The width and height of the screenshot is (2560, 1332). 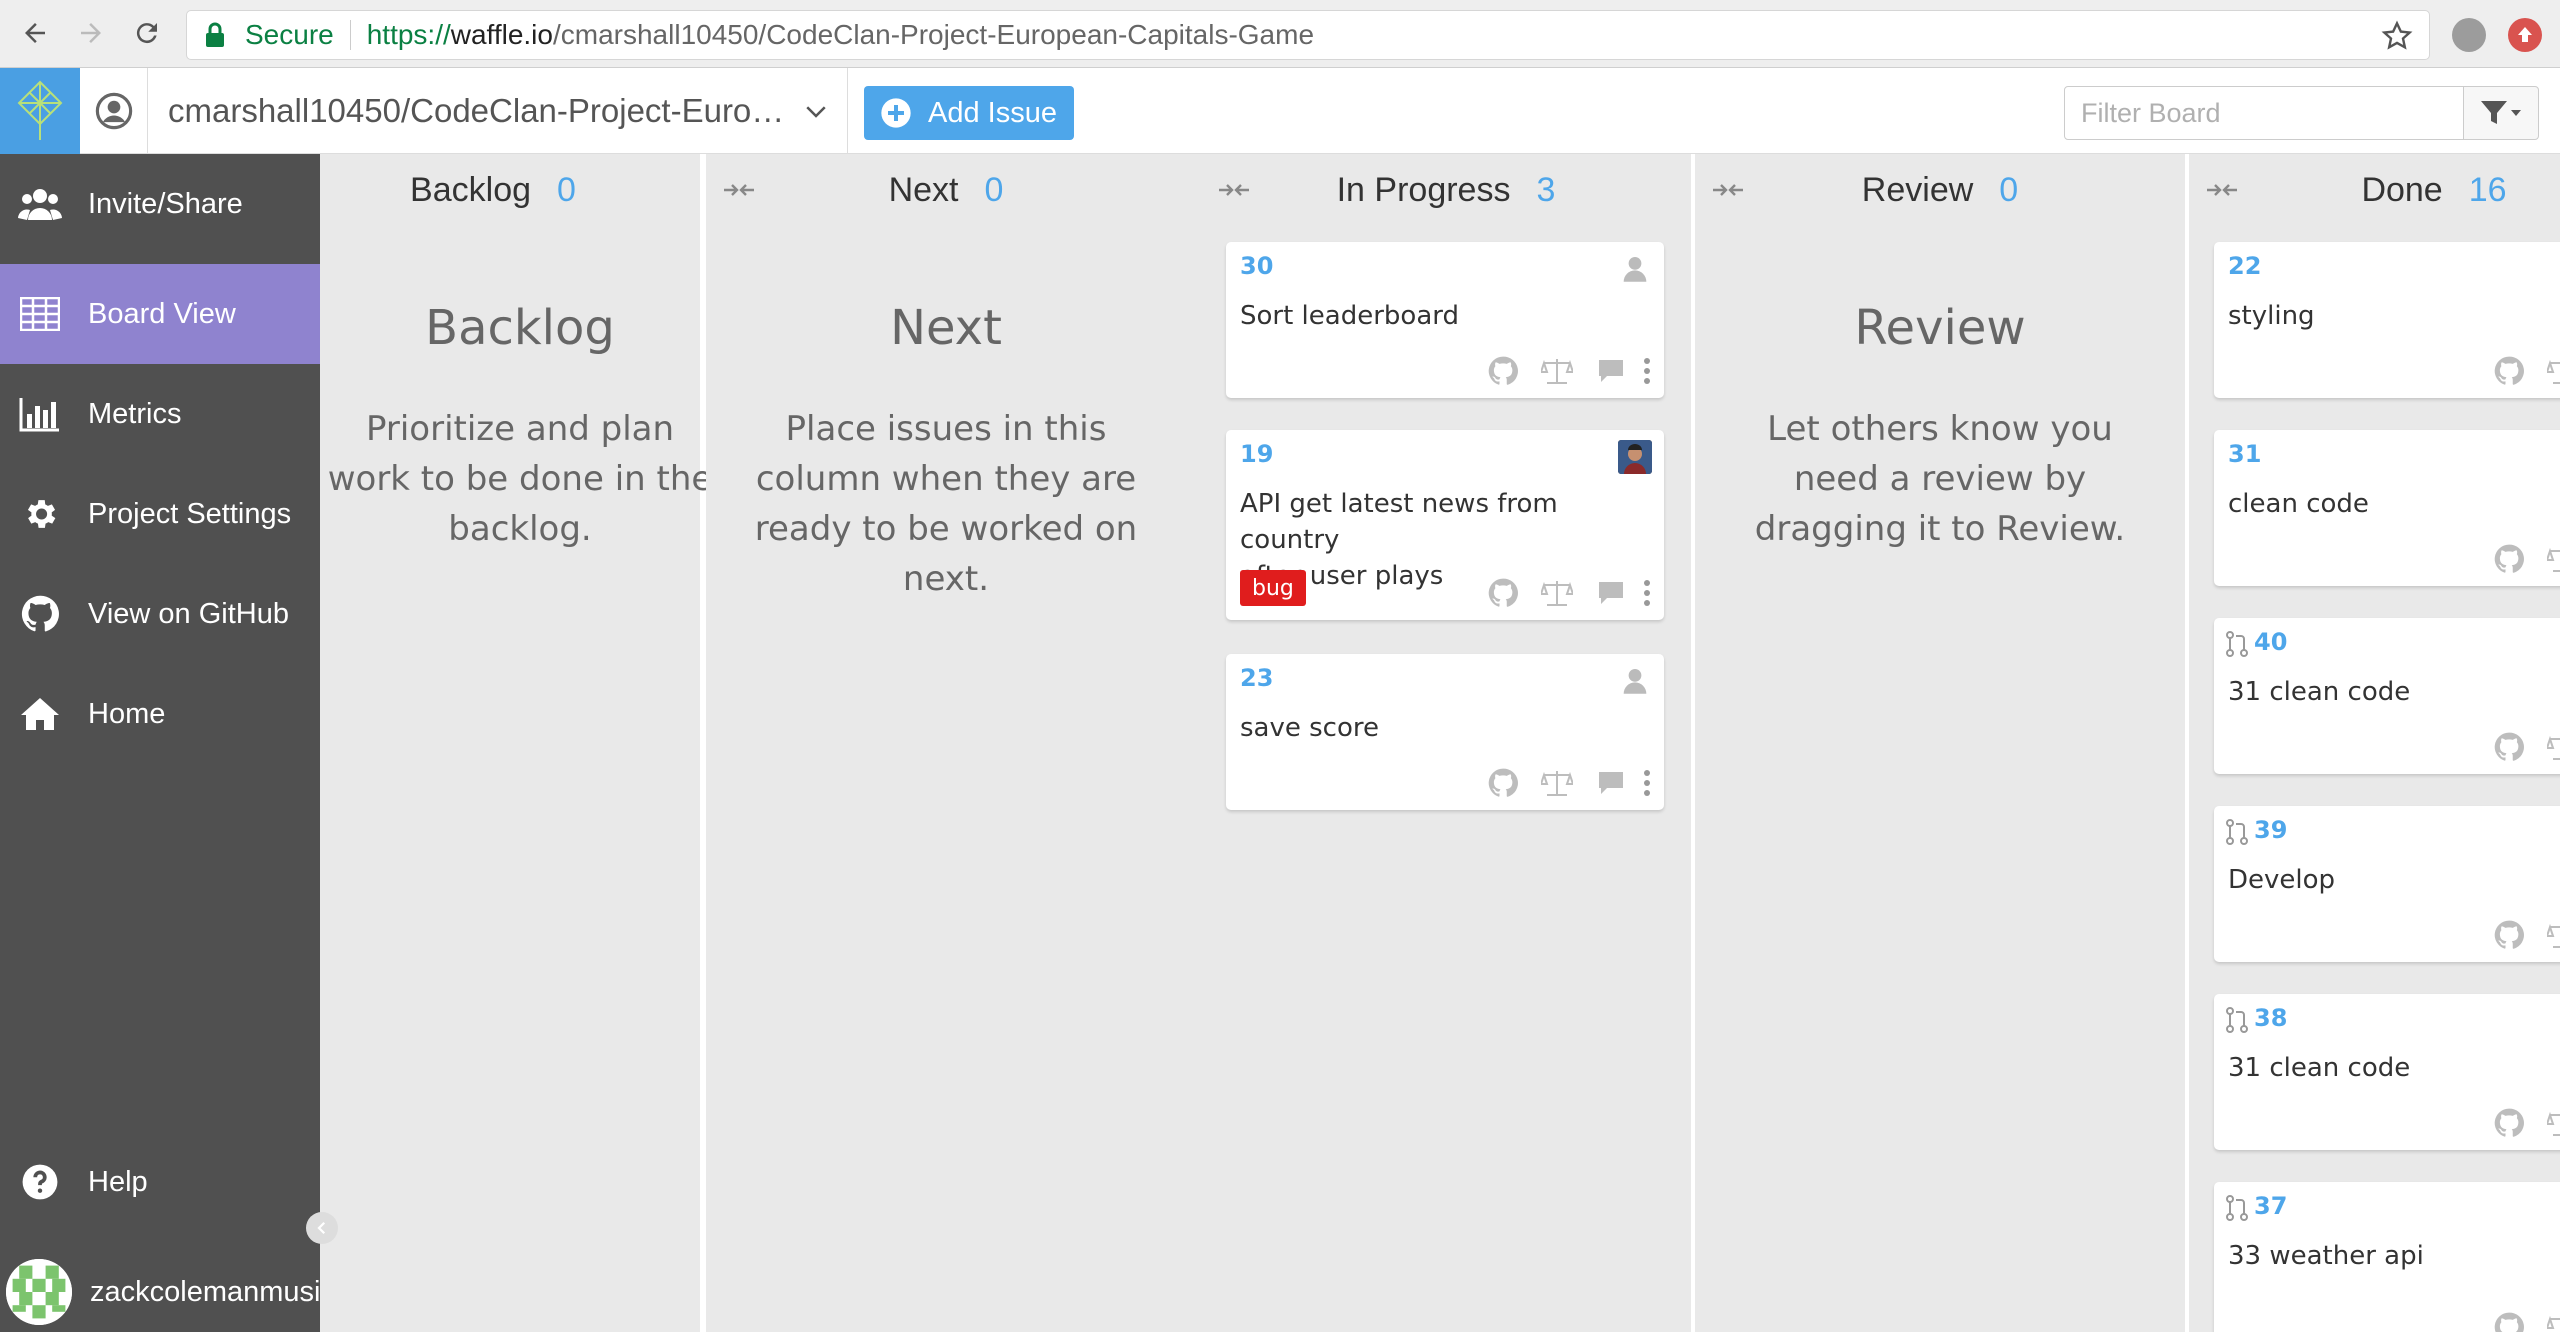 I want to click on add-issue-button: Add Issue, so click(x=969, y=113).